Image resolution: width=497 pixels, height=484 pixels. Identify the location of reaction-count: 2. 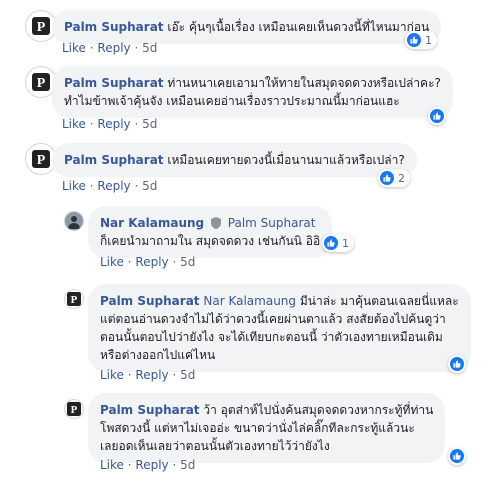
(394, 178).